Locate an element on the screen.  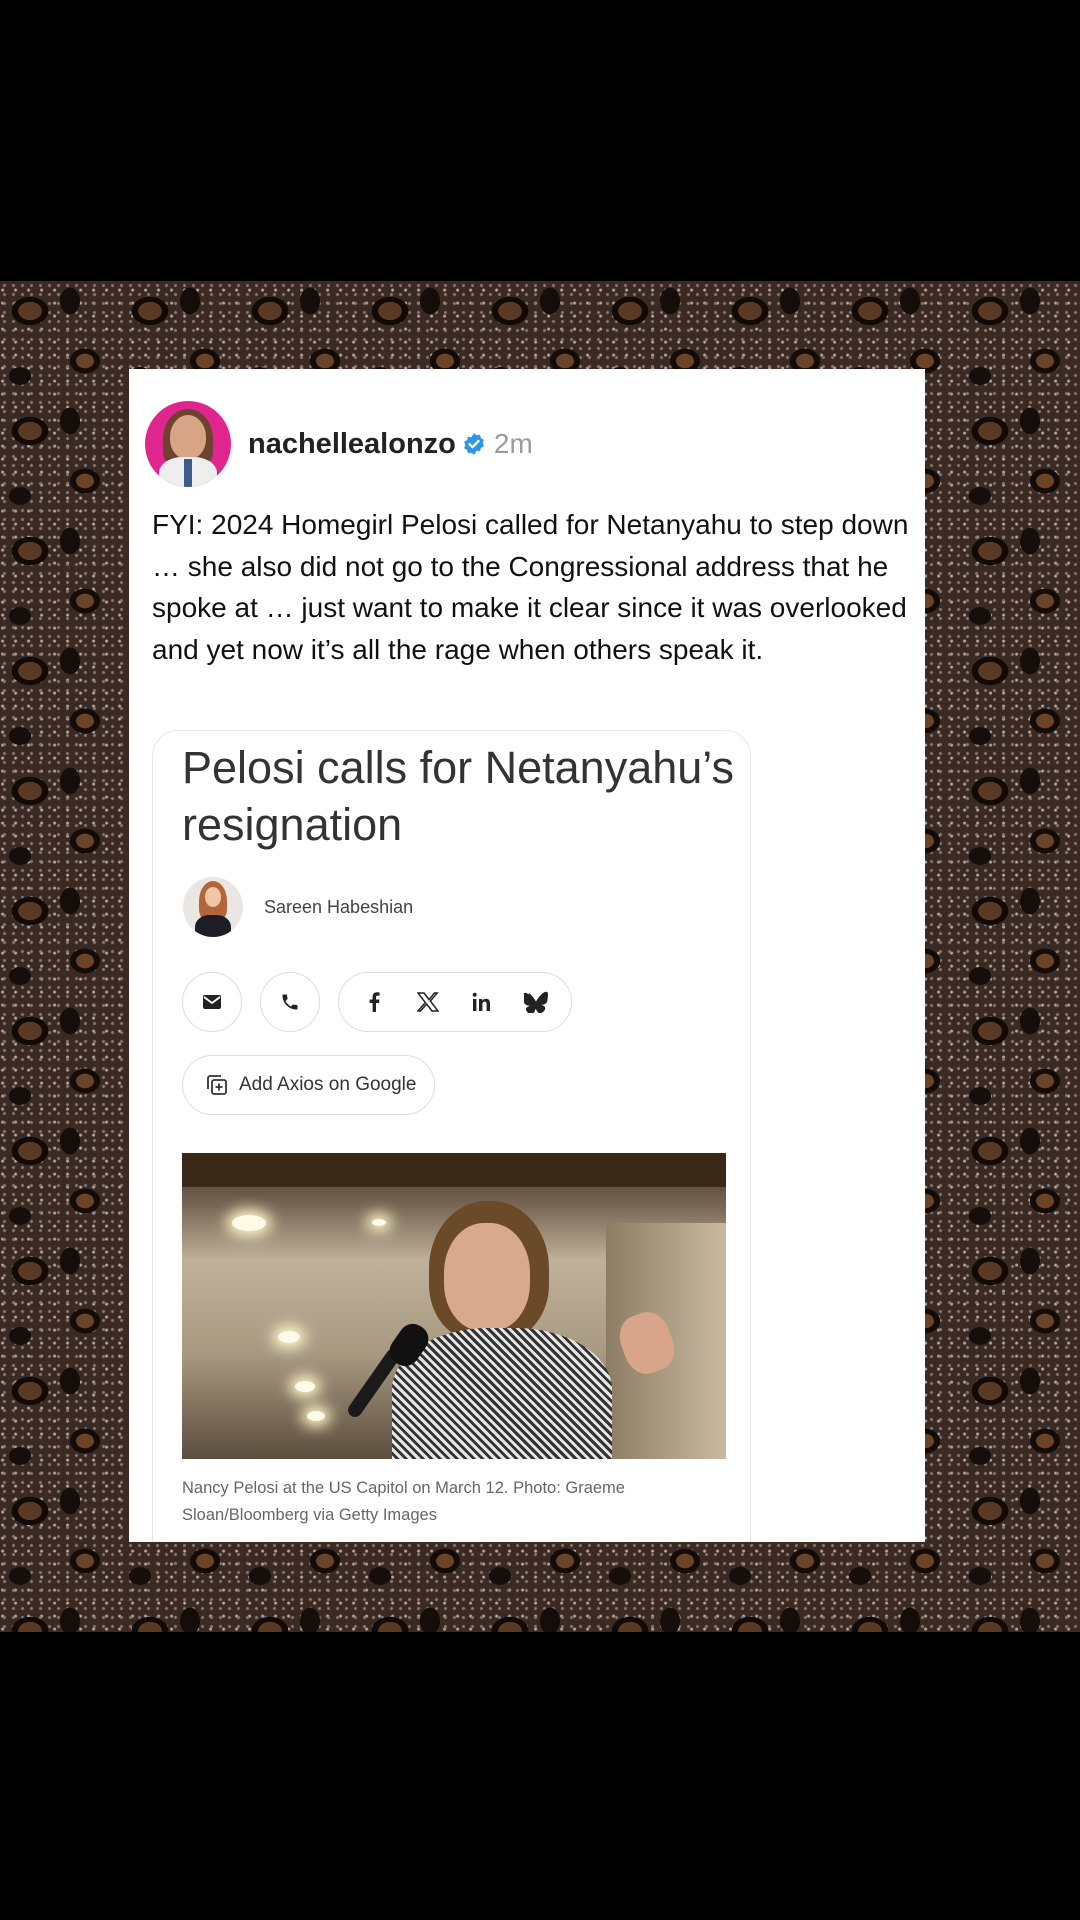
phone-share-button is located at coordinates (290, 1002).